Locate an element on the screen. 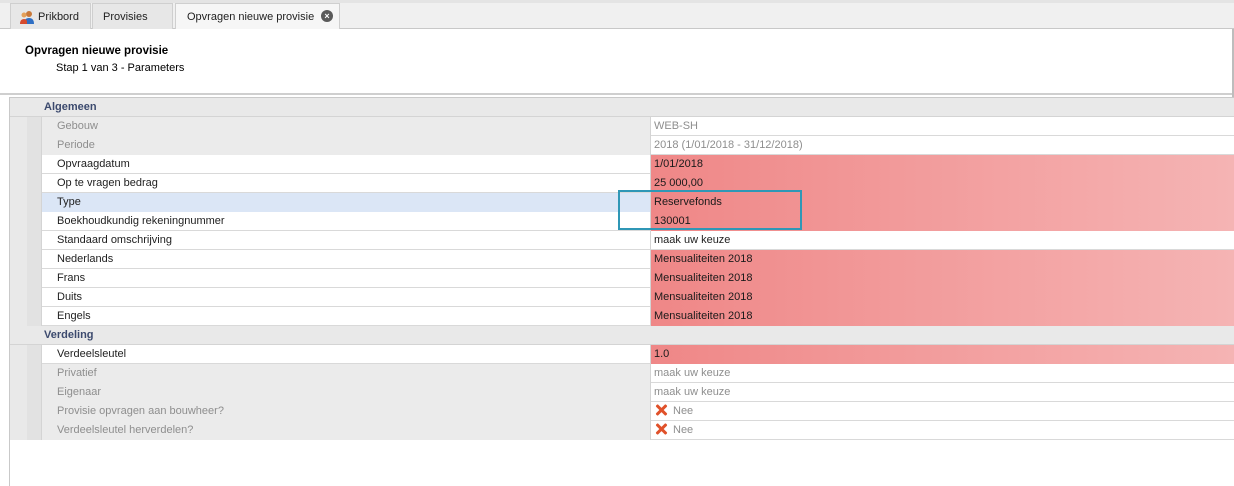 This screenshot has width=1234, height=486. page-title: Opvragen nieuwe provisie is located at coordinates (97, 51).